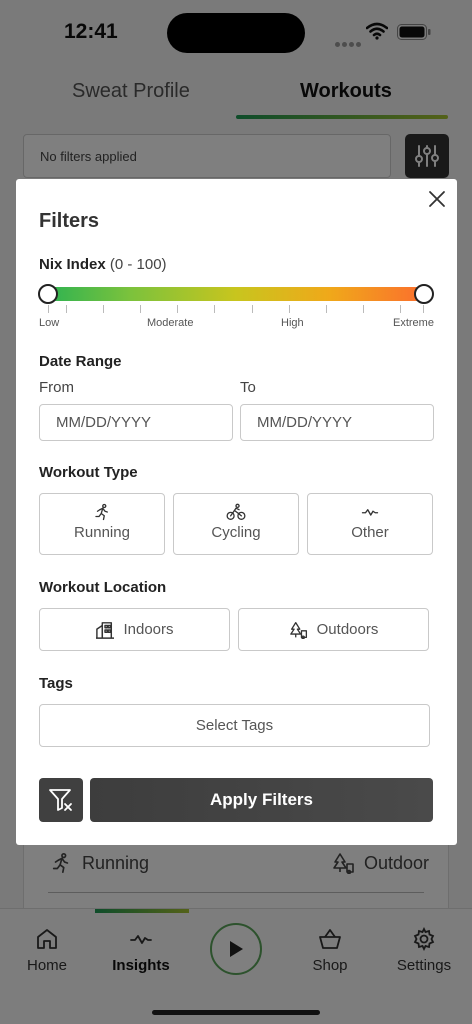 The image size is (472, 1024). Describe the element at coordinates (49, 323) in the screenshot. I see `scale-label-low: Low` at that location.